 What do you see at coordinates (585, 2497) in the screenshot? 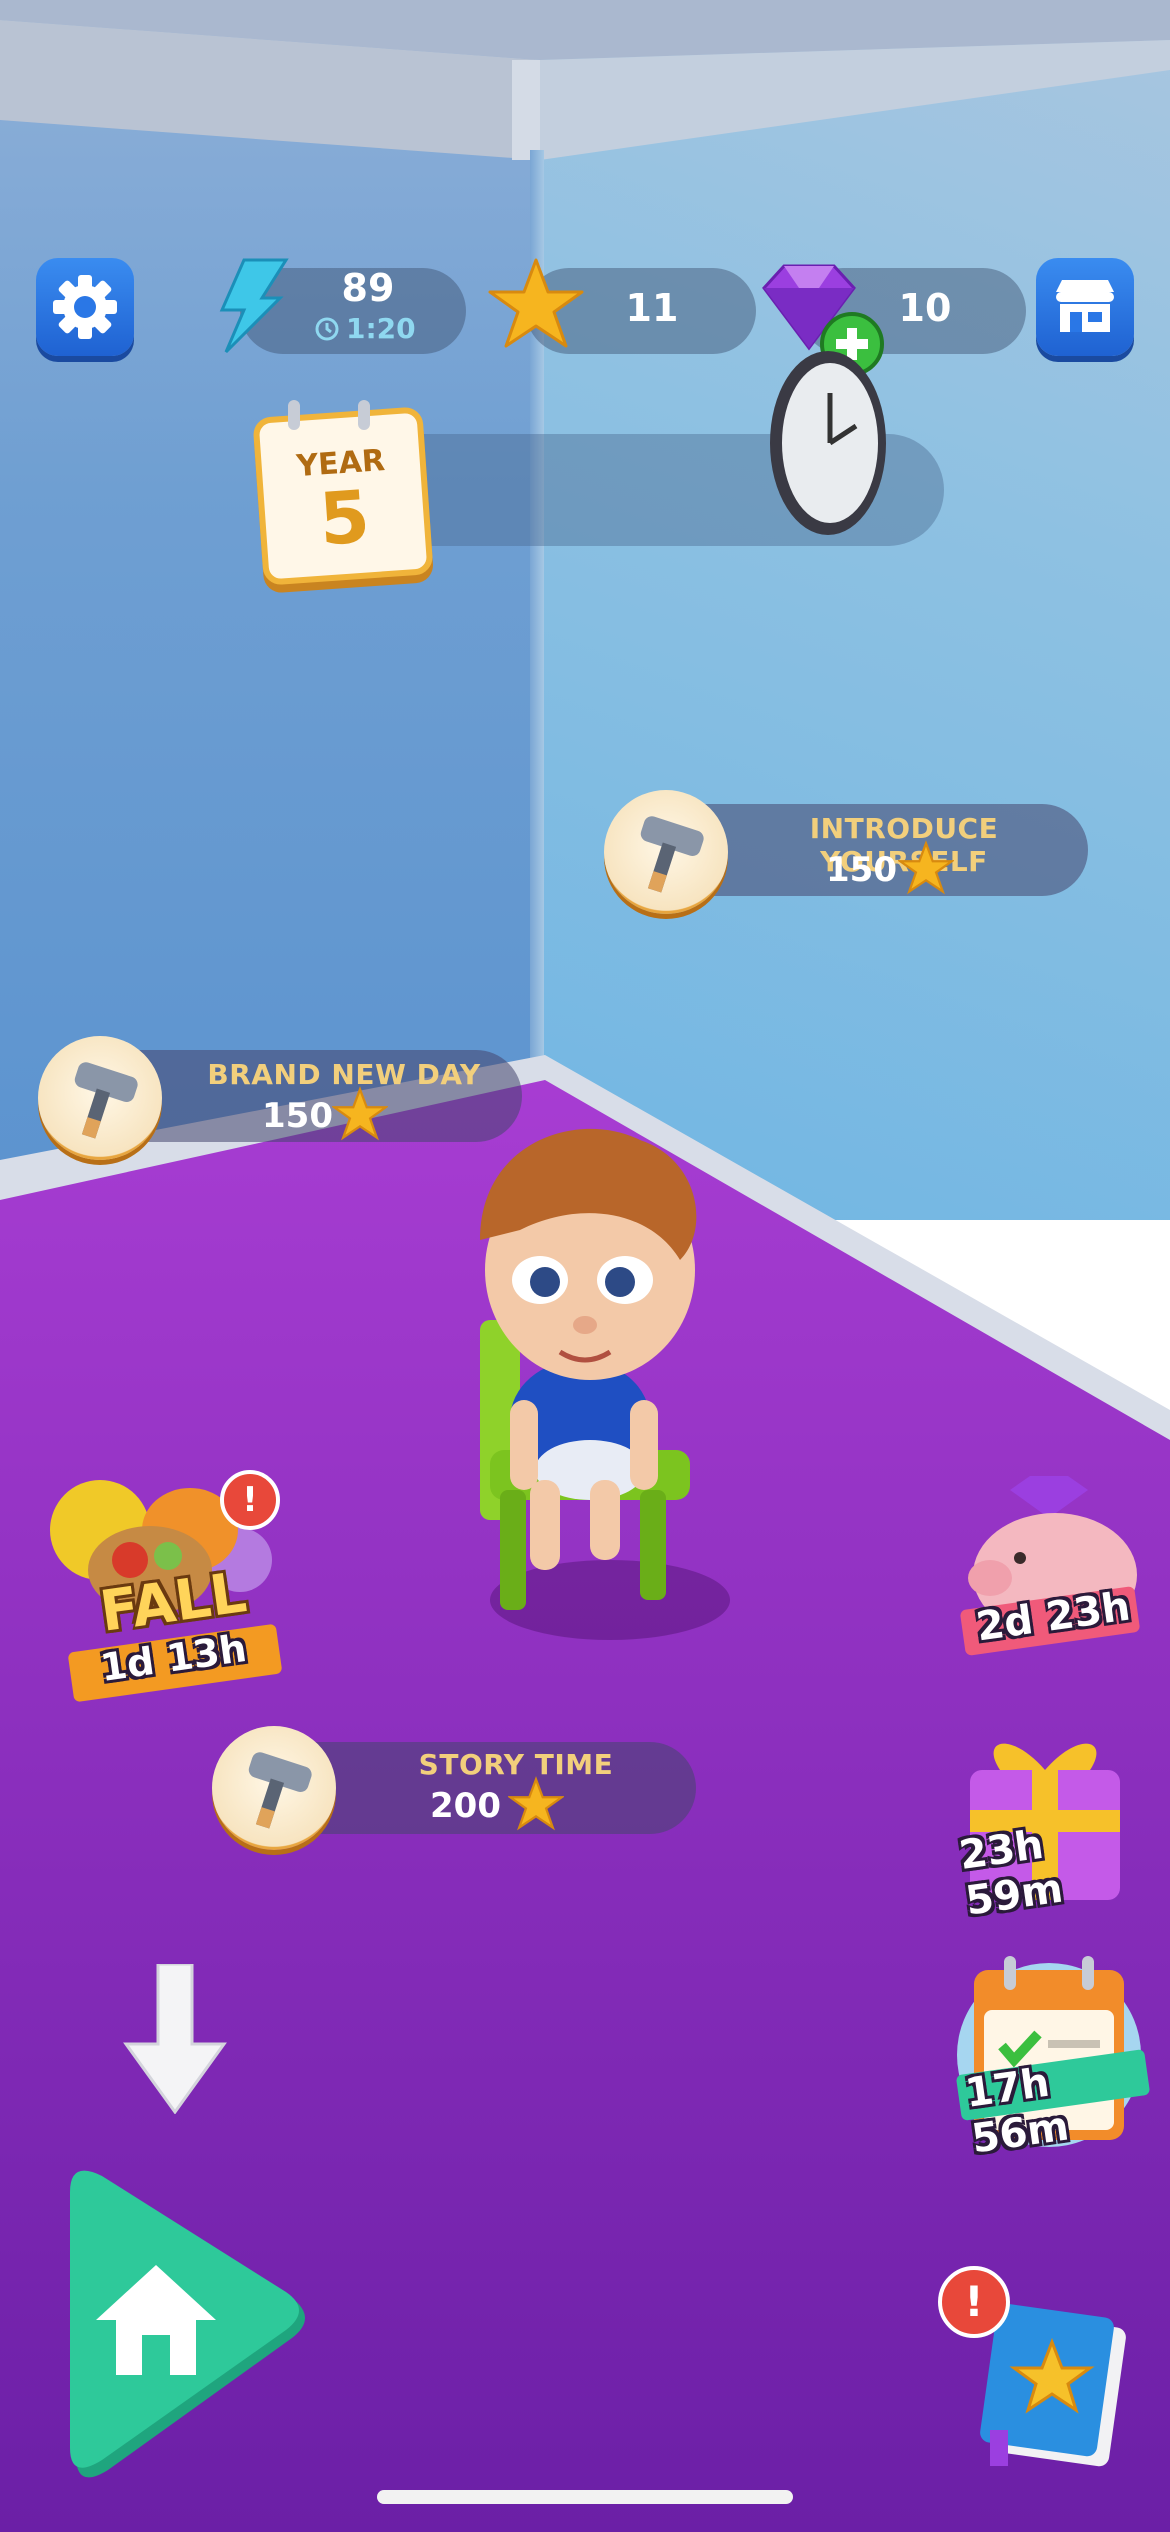
I see `home-indicator` at bounding box center [585, 2497].